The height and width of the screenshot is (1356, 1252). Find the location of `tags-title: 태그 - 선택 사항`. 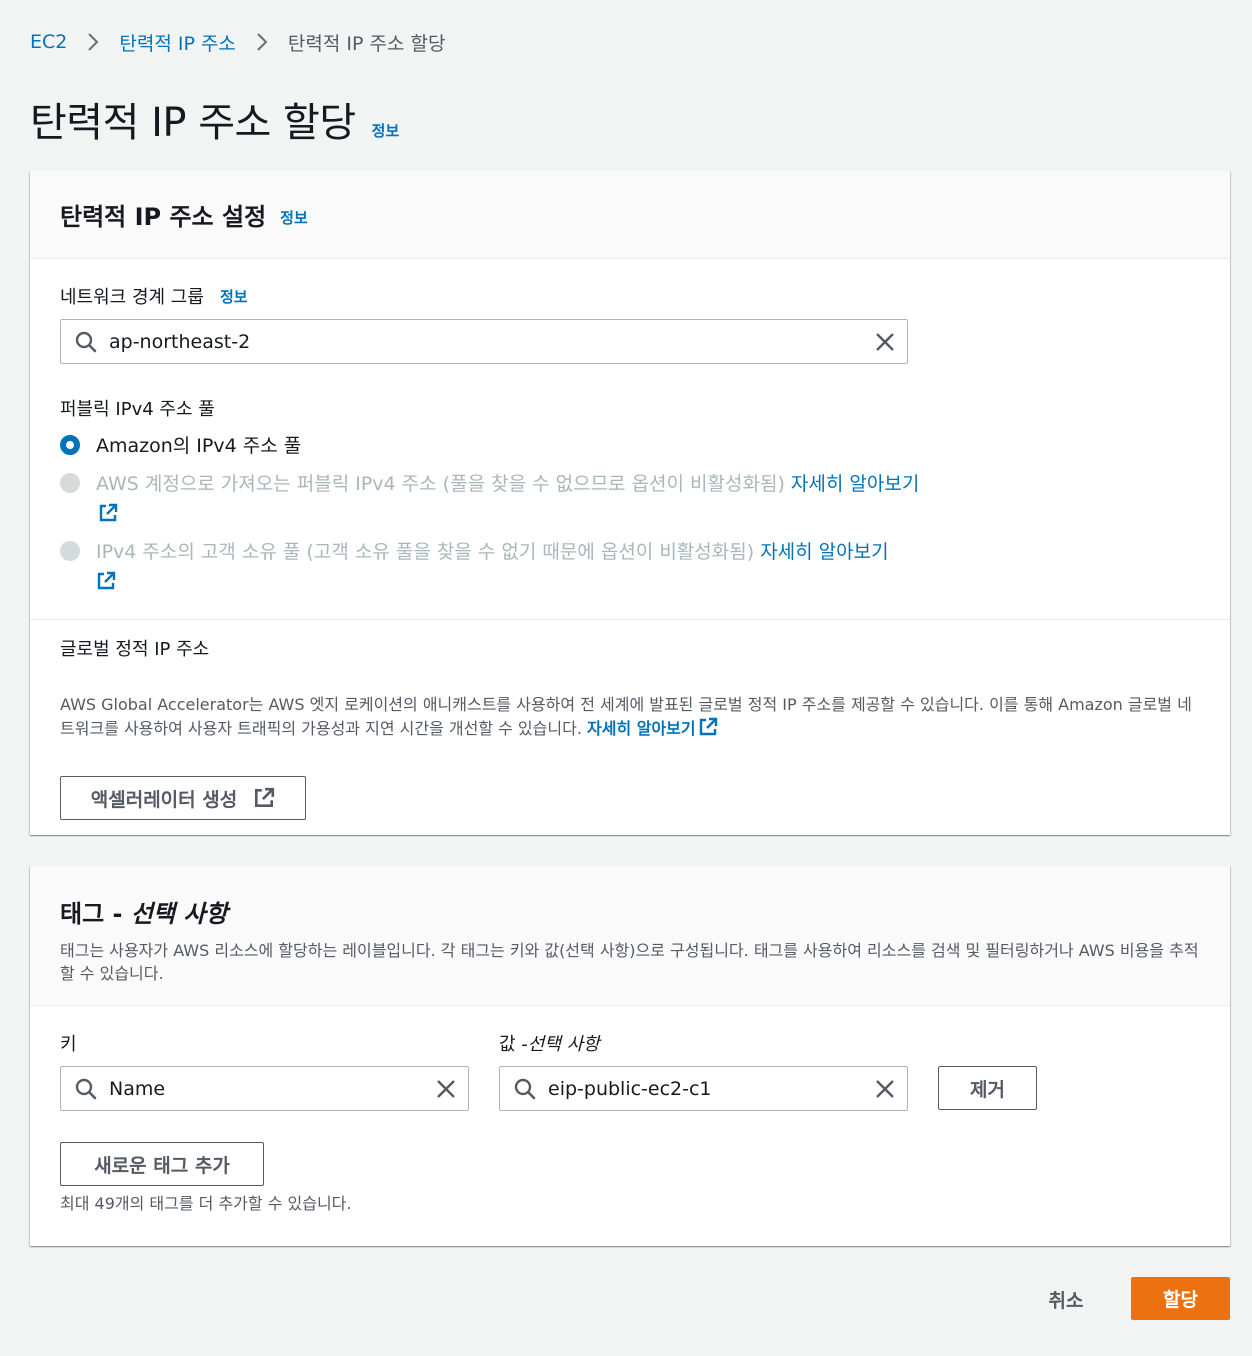

tags-title: 태그 - 선택 사항 is located at coordinates (144, 914).